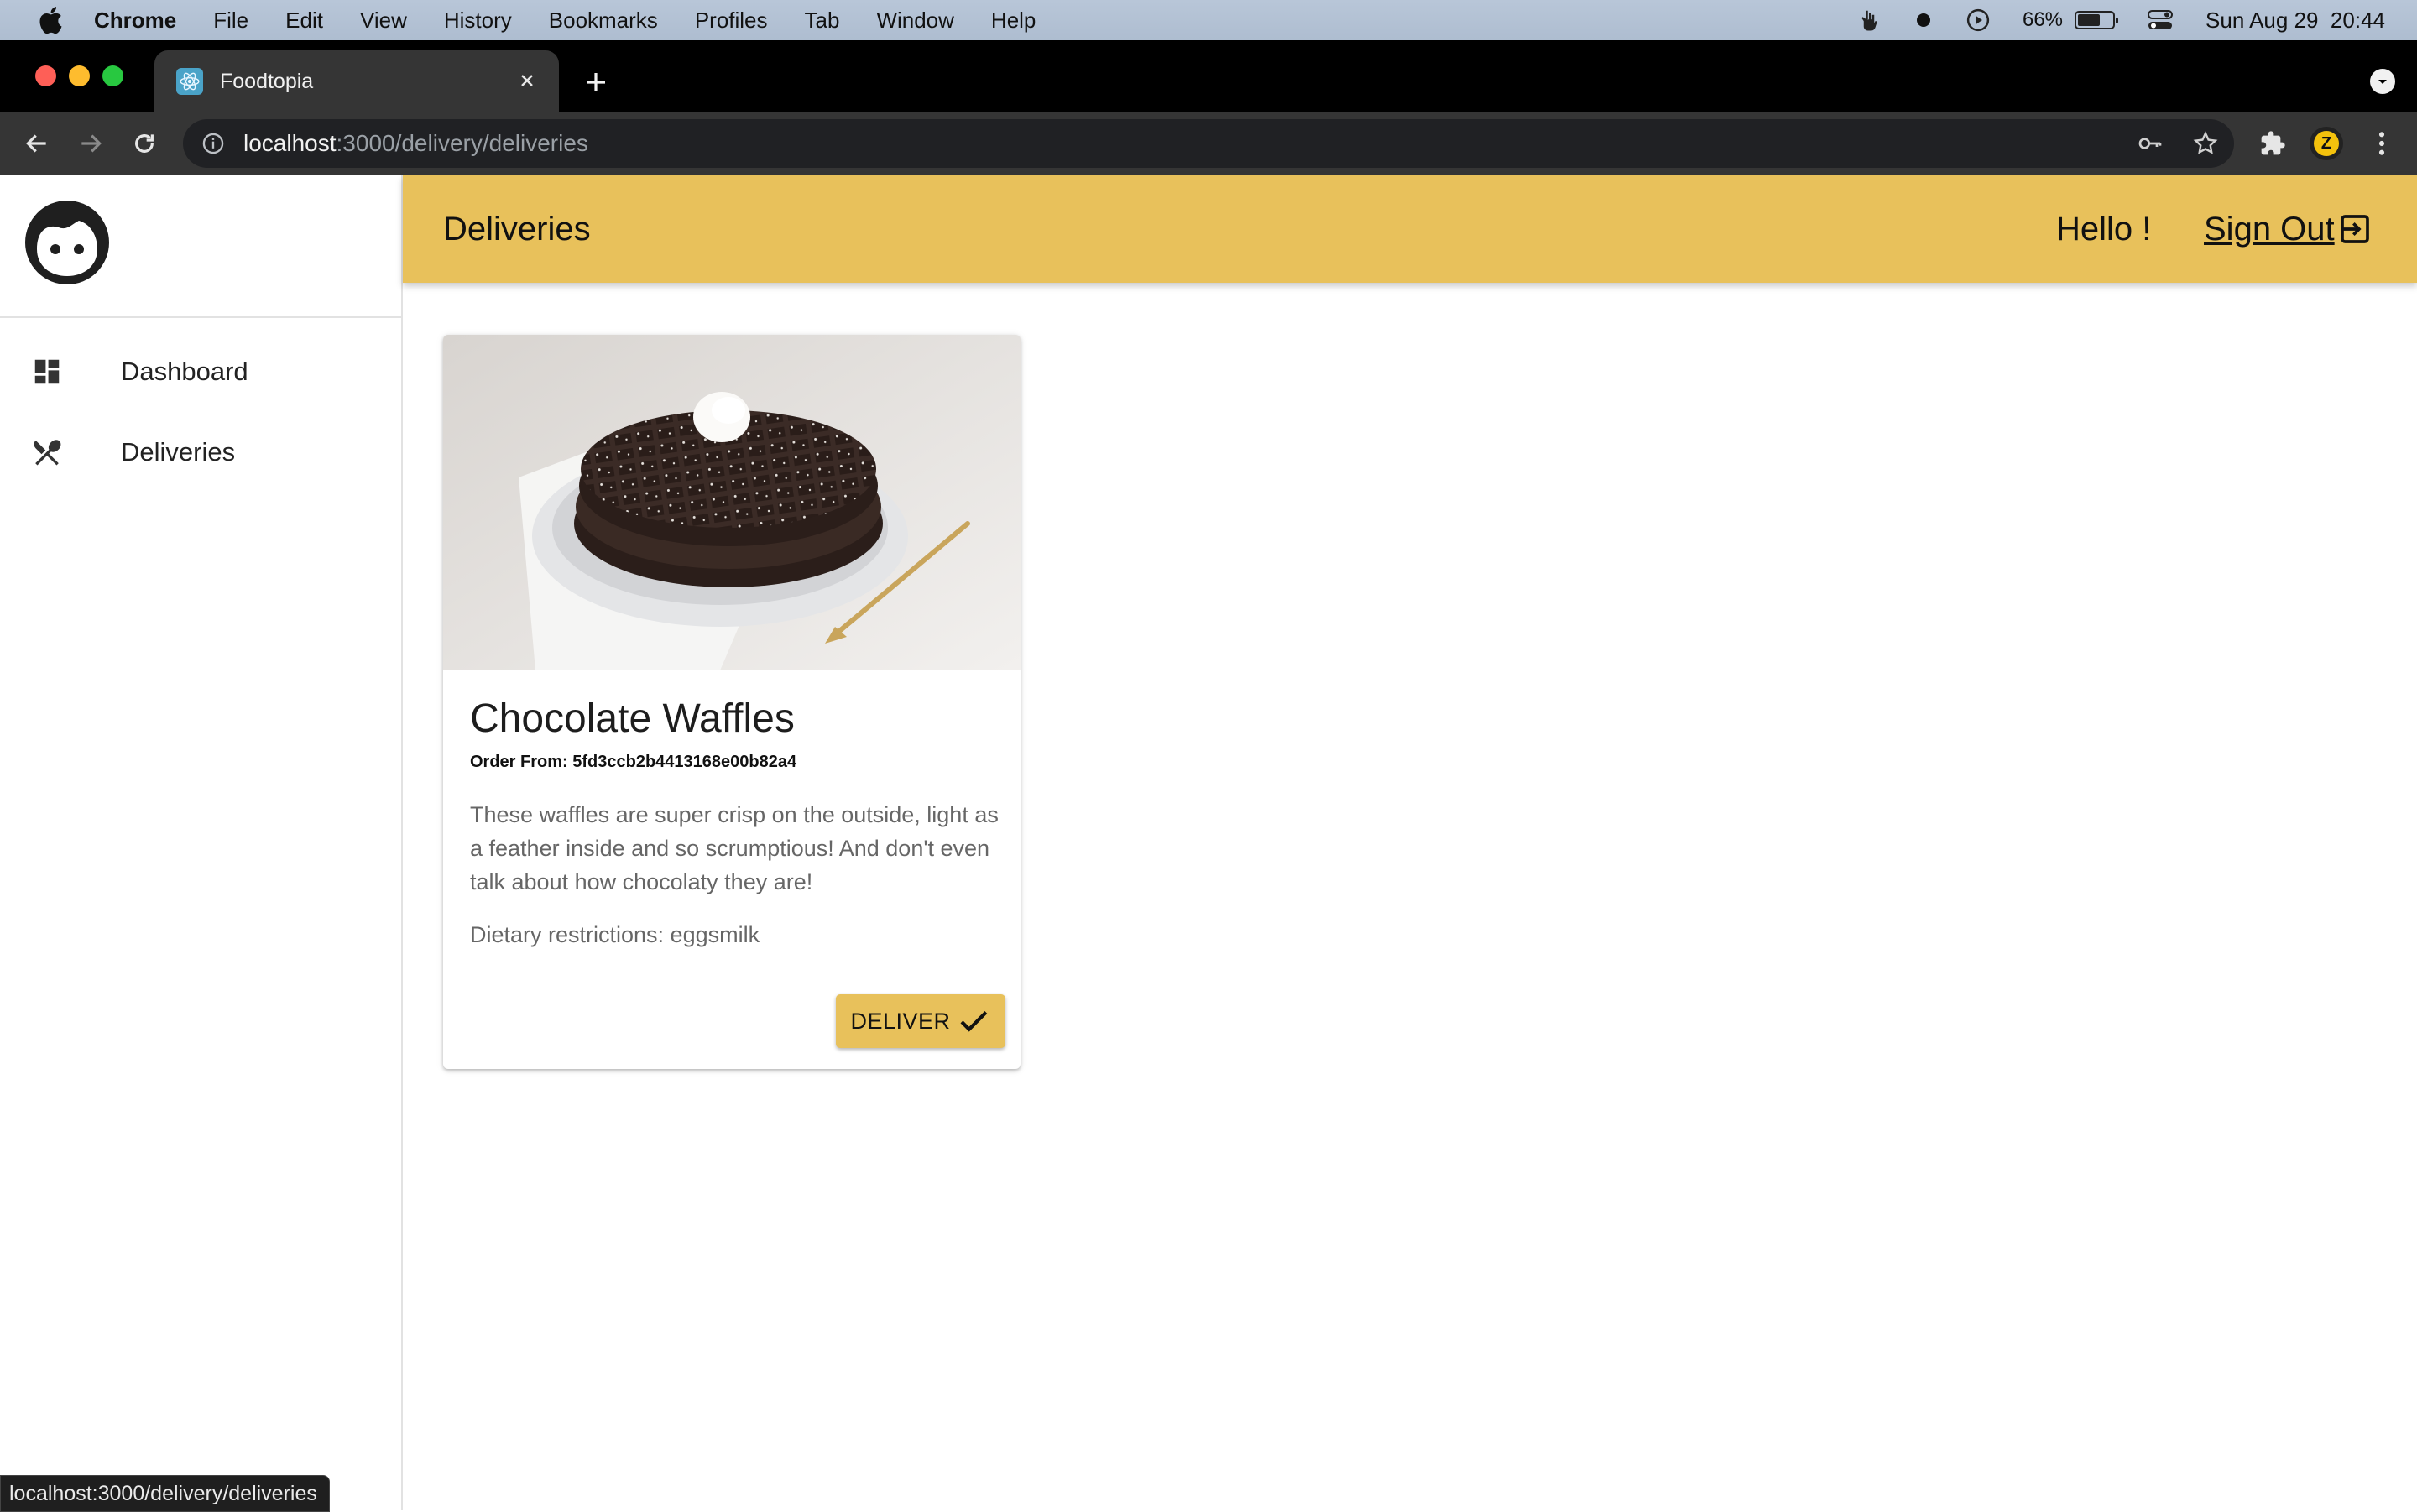  I want to click on menu-bookmarks: Bookmarks, so click(603, 21).